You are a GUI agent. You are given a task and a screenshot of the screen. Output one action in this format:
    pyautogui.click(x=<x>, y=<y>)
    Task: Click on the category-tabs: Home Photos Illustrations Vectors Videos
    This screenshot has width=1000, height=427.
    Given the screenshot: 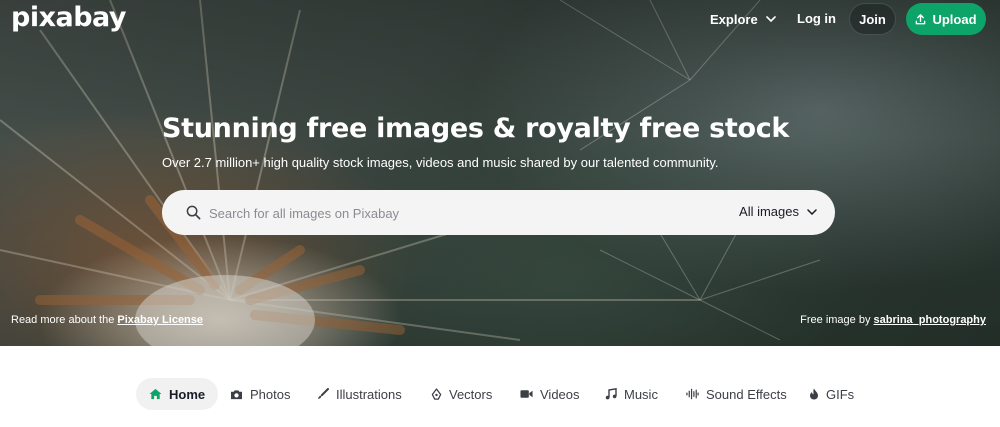 What is the action you would take?
    pyautogui.click(x=500, y=394)
    